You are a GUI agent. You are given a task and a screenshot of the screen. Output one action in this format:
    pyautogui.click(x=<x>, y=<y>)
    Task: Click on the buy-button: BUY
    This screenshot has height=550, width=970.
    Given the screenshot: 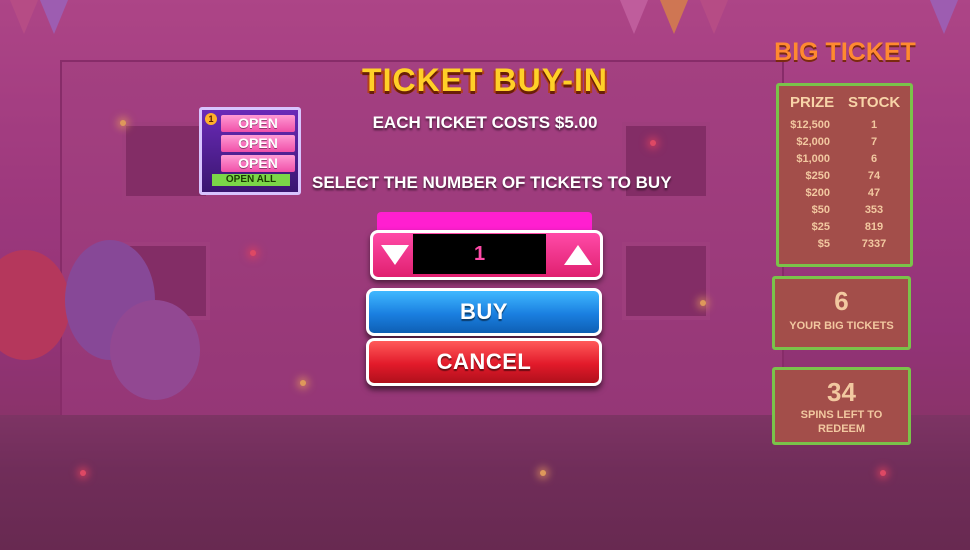 What is the action you would take?
    pyautogui.click(x=484, y=312)
    